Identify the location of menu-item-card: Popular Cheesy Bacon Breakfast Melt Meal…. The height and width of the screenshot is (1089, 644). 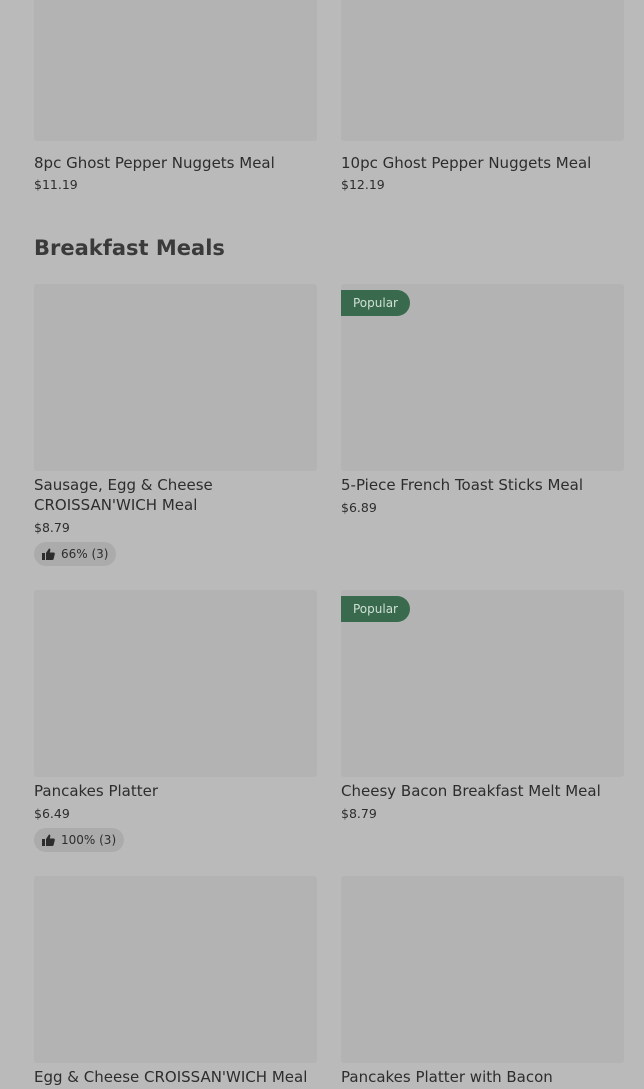
(482, 705).